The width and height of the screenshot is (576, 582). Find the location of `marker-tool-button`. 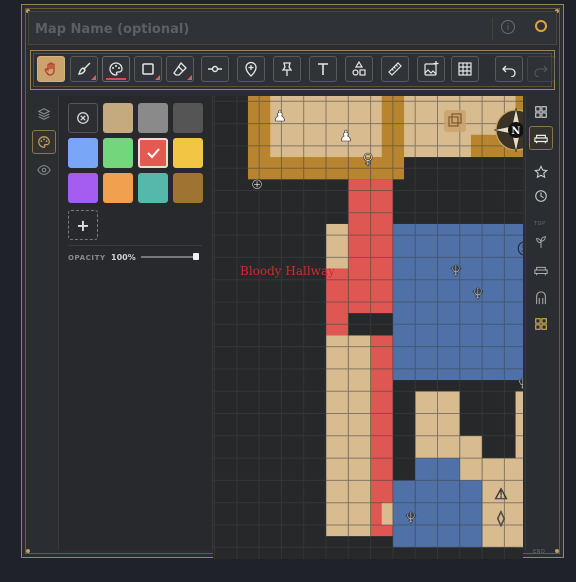

marker-tool-button is located at coordinates (251, 69).